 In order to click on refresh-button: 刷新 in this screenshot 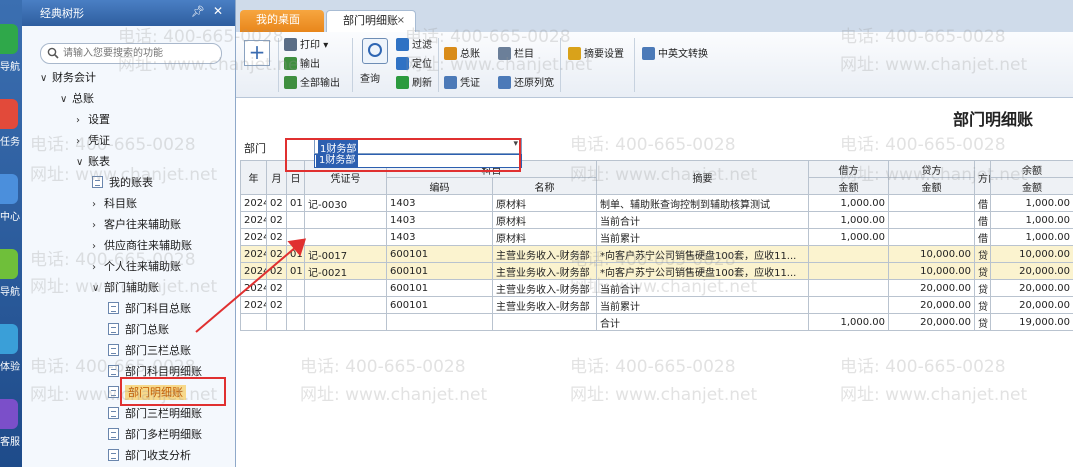, I will do `click(414, 84)`.